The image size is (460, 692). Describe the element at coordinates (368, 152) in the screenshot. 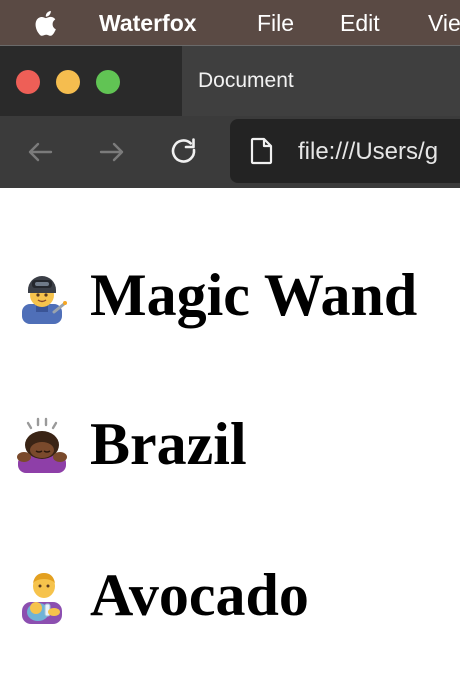

I see `url-text: file:///Users/g` at that location.